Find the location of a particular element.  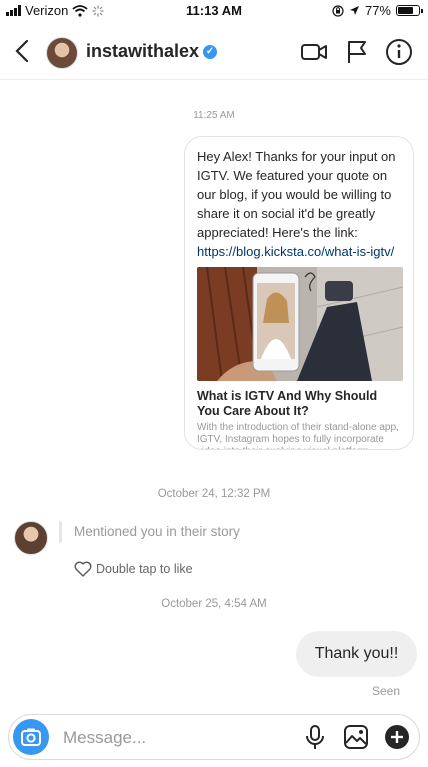

status-right: 77% is located at coordinates (377, 10).